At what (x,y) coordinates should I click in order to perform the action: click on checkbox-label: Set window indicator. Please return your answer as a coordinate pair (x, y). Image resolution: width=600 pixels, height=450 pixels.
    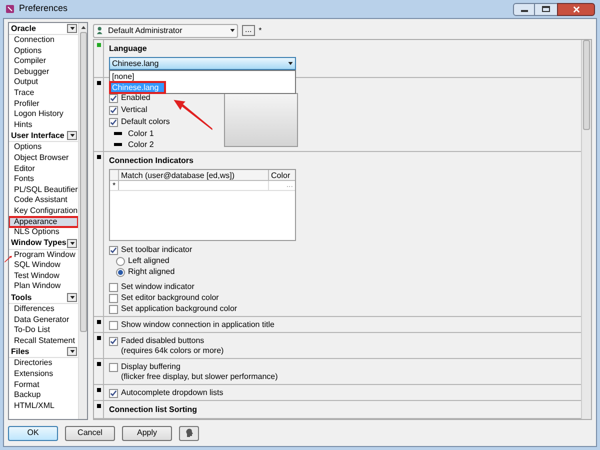
    Looking at the image, I should click on (157, 287).